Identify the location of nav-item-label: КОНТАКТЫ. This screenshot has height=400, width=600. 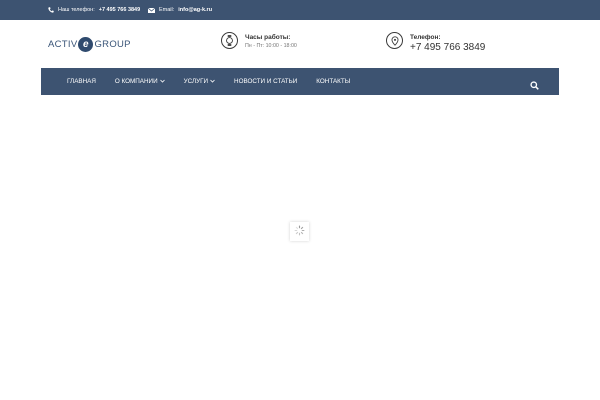
(333, 81).